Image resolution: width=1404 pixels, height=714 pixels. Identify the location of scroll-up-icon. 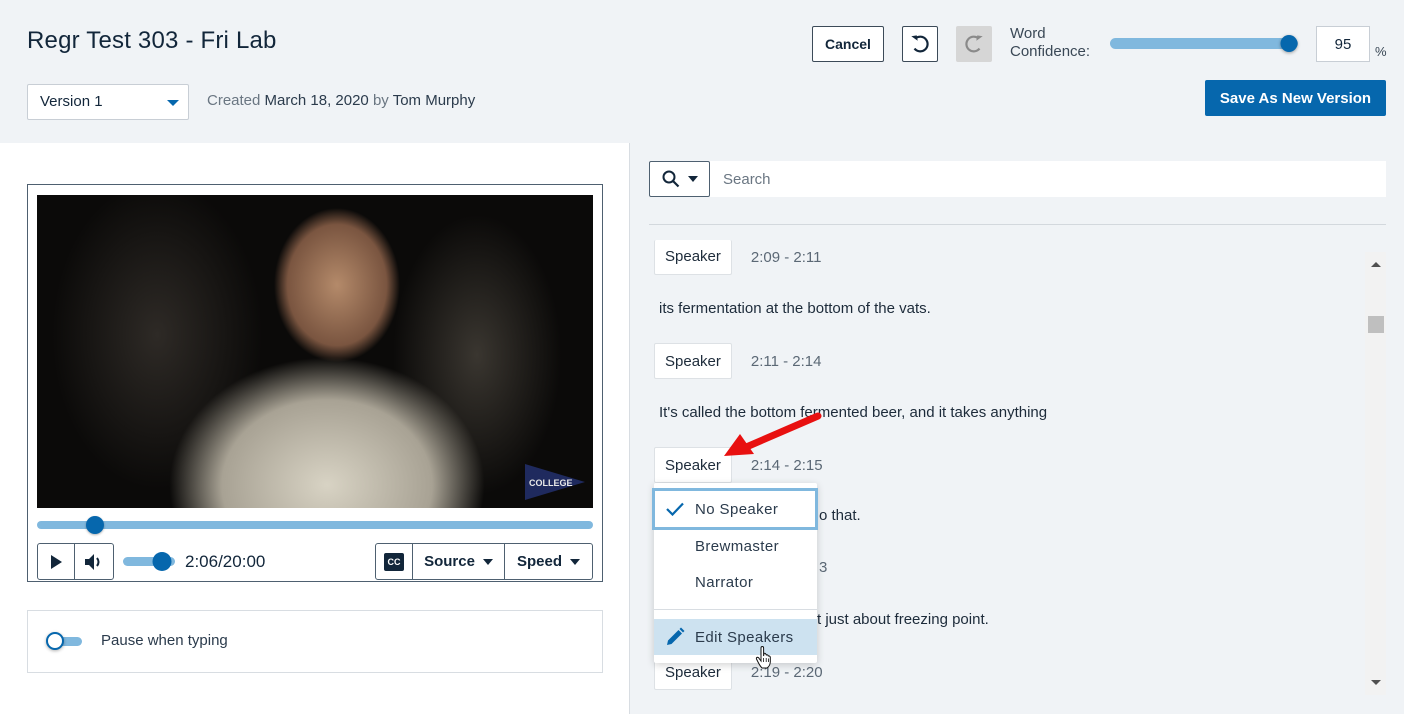
(1376, 264).